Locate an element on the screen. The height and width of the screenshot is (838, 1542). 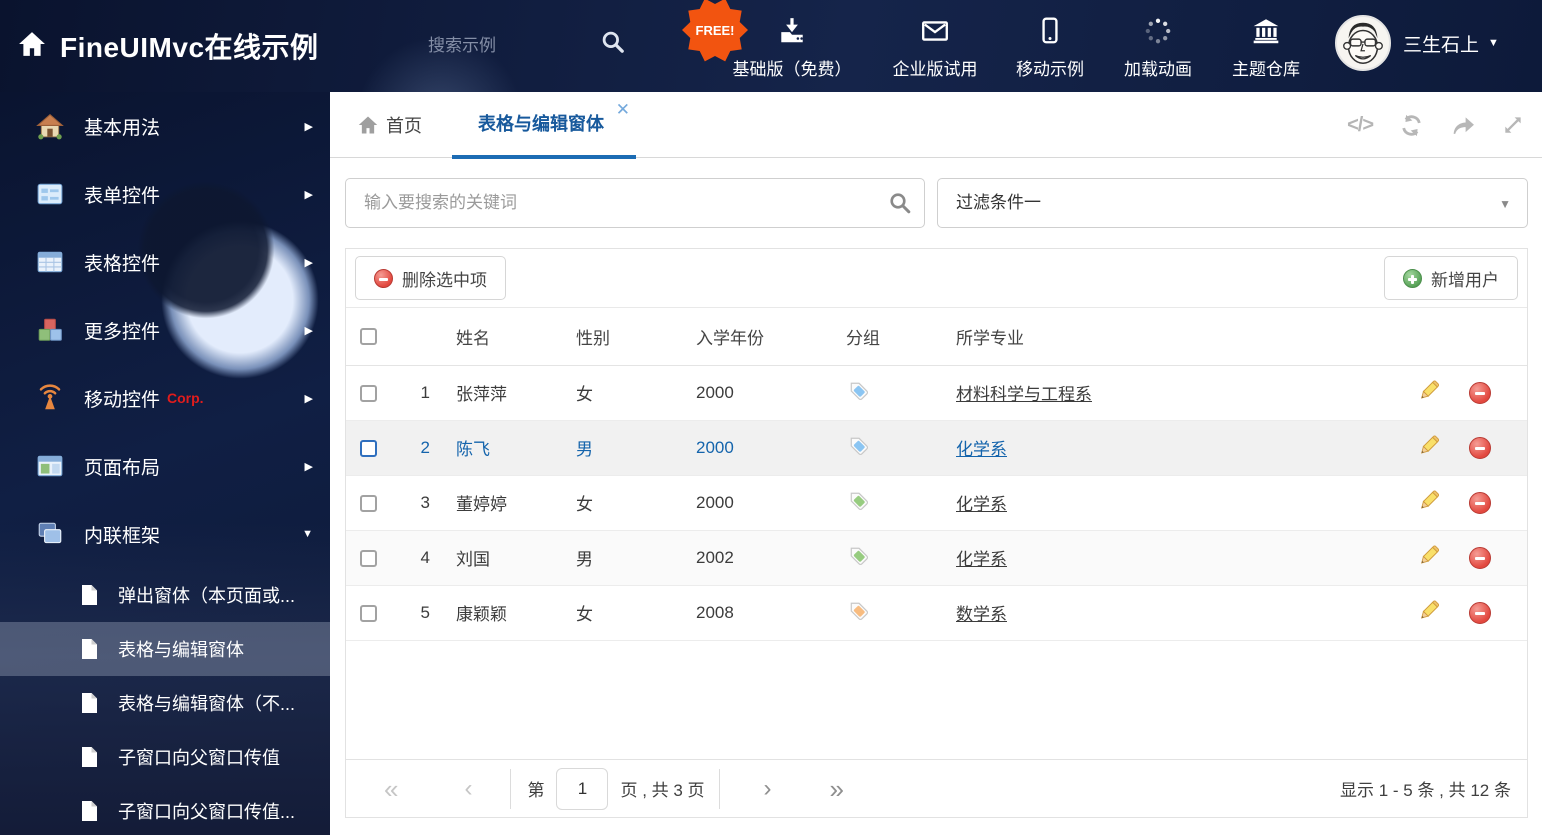
nav-label: 基础版（免费） is located at coordinates (792, 69).